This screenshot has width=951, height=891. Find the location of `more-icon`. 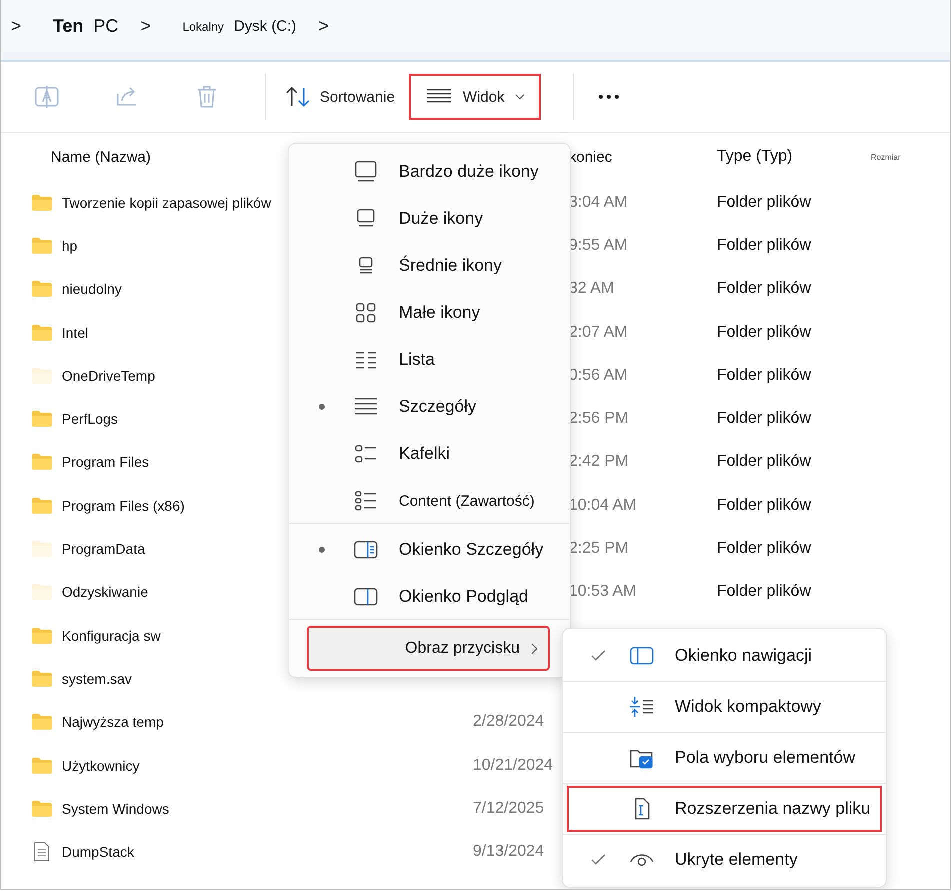

more-icon is located at coordinates (609, 97).